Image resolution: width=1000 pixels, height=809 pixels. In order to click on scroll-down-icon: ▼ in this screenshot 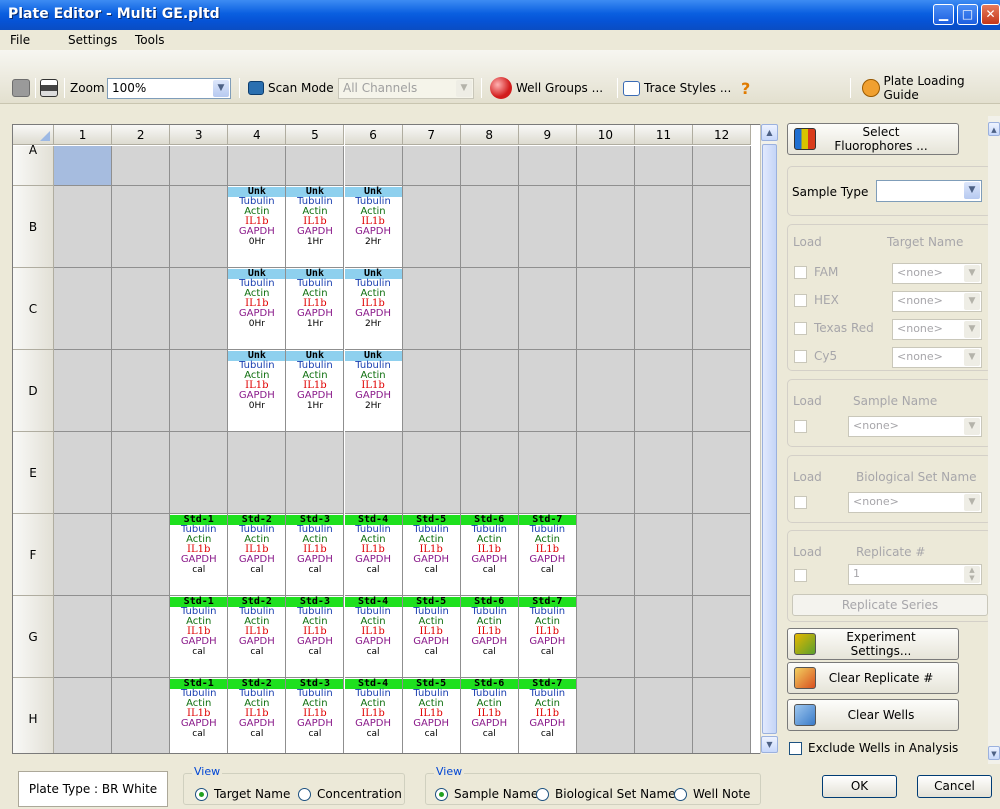, I will do `click(994, 753)`.